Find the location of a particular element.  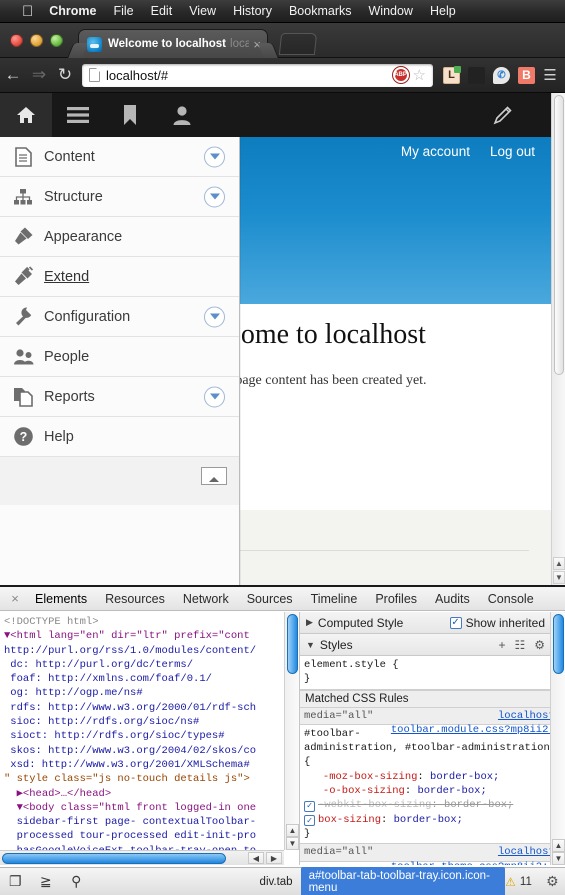

tray-item-configuration: Configuration is located at coordinates (119, 317).